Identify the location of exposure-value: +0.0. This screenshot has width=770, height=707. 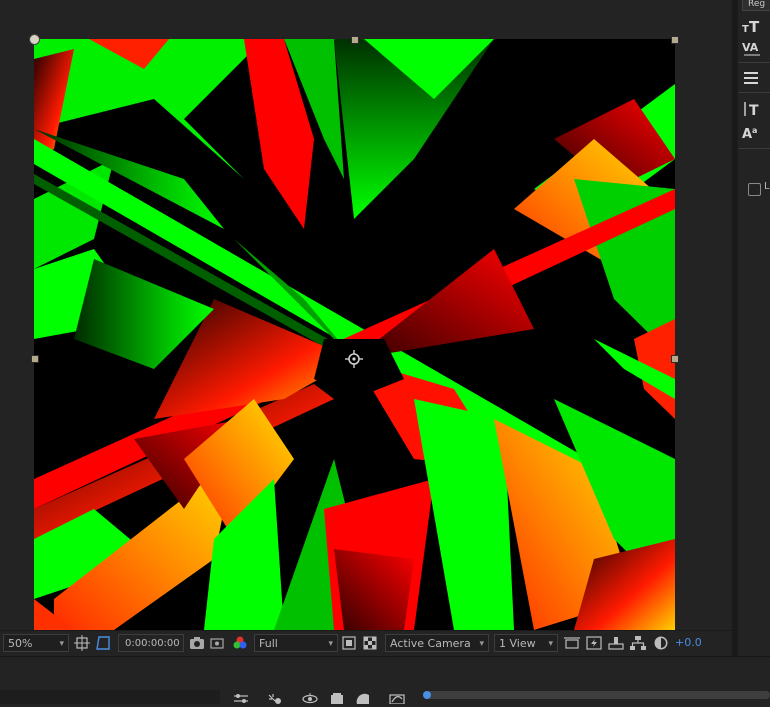
(688, 643).